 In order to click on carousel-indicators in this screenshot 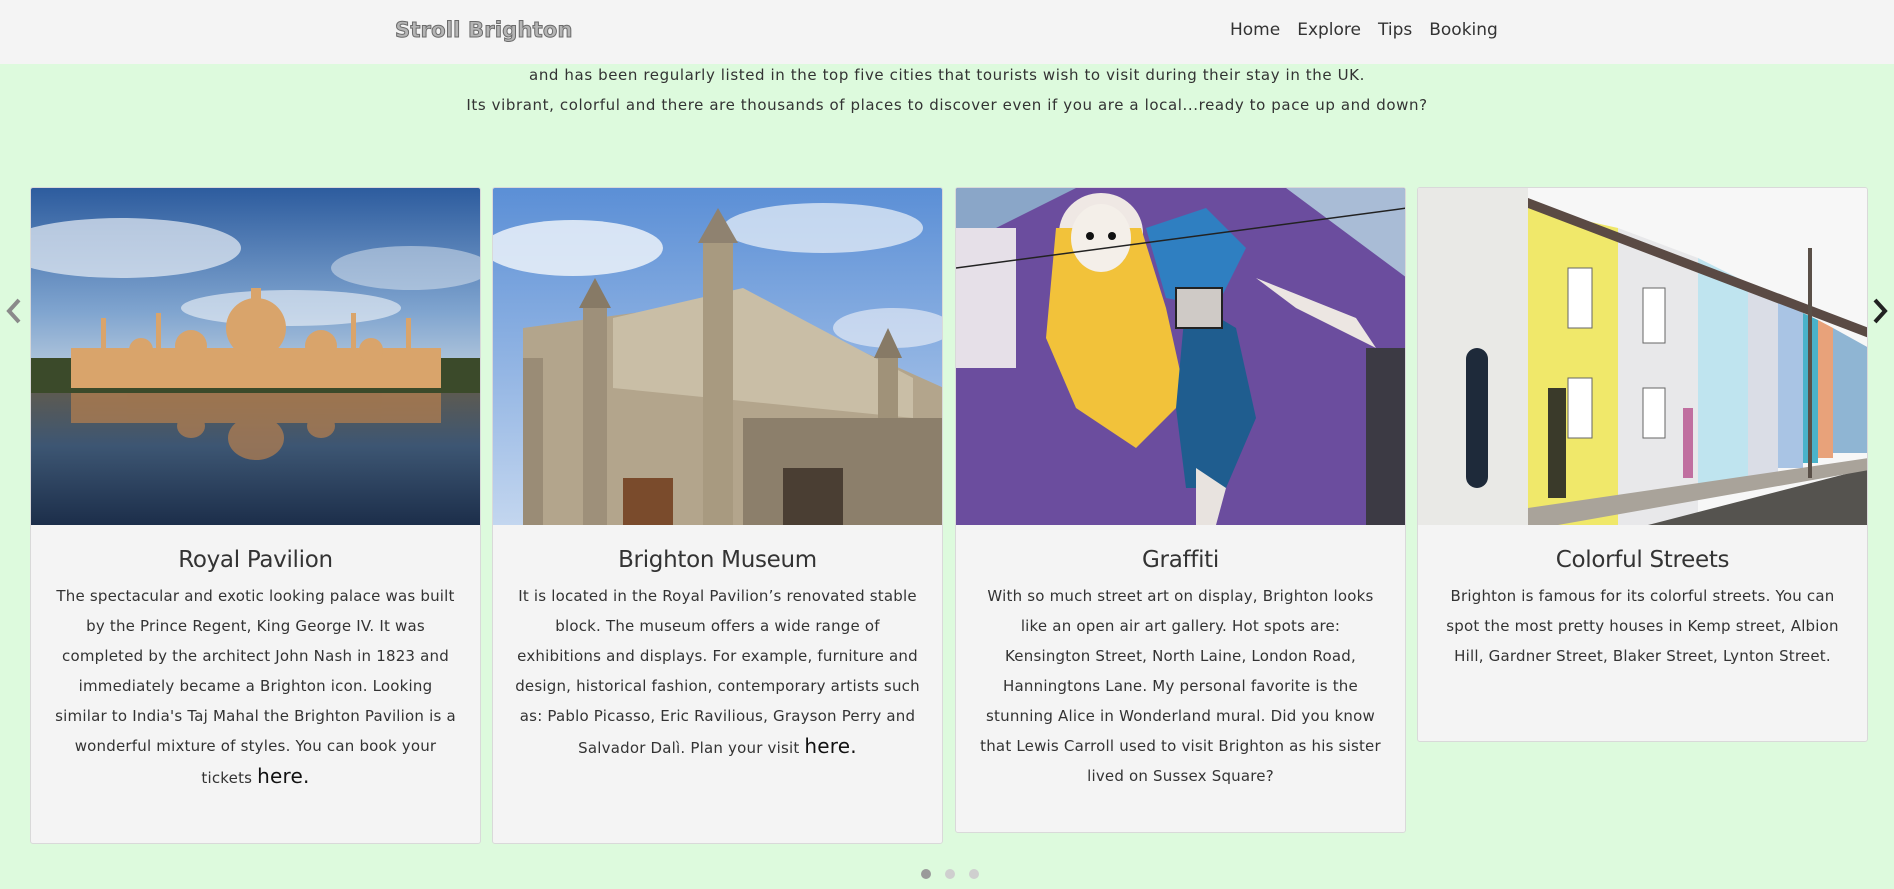, I will do `click(950, 874)`.